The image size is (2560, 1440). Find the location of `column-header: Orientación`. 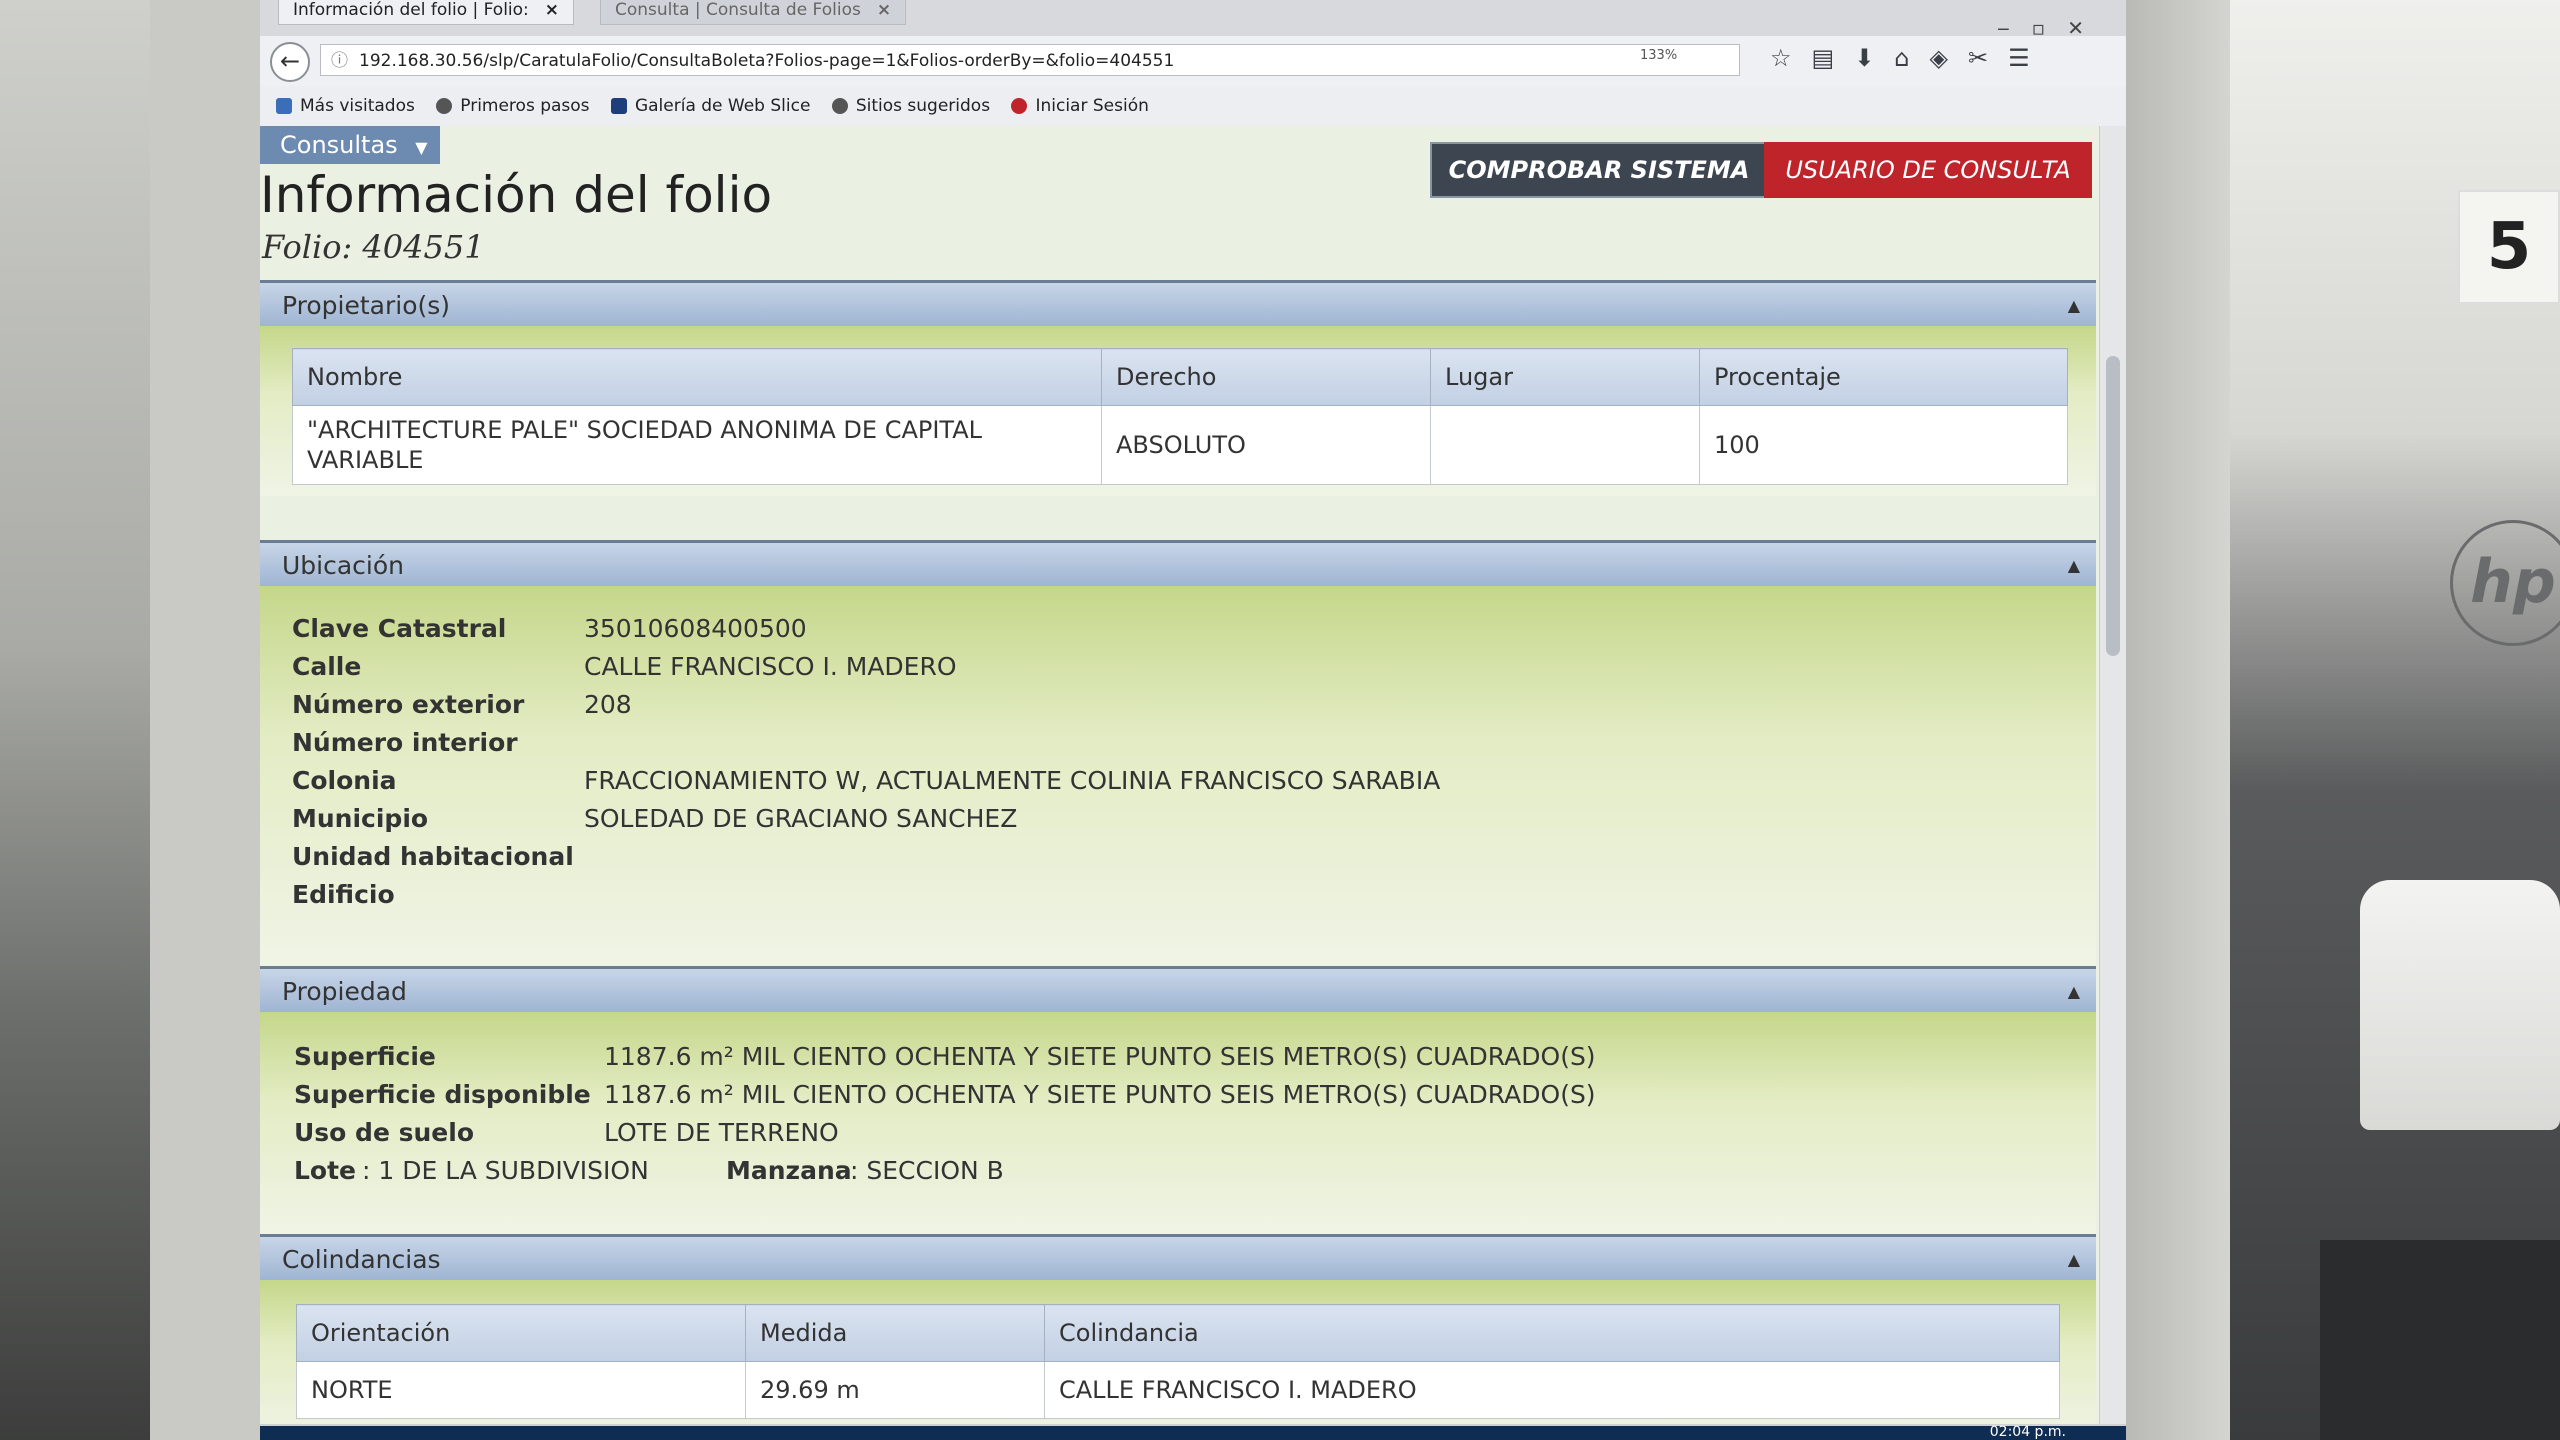

column-header: Orientación is located at coordinates (521, 1333).